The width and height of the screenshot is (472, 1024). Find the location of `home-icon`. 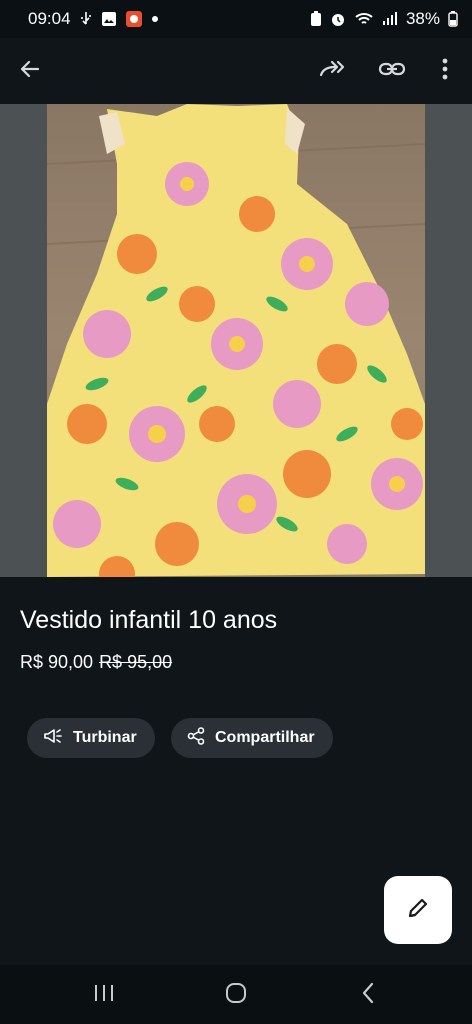

home-icon is located at coordinates (236, 995).